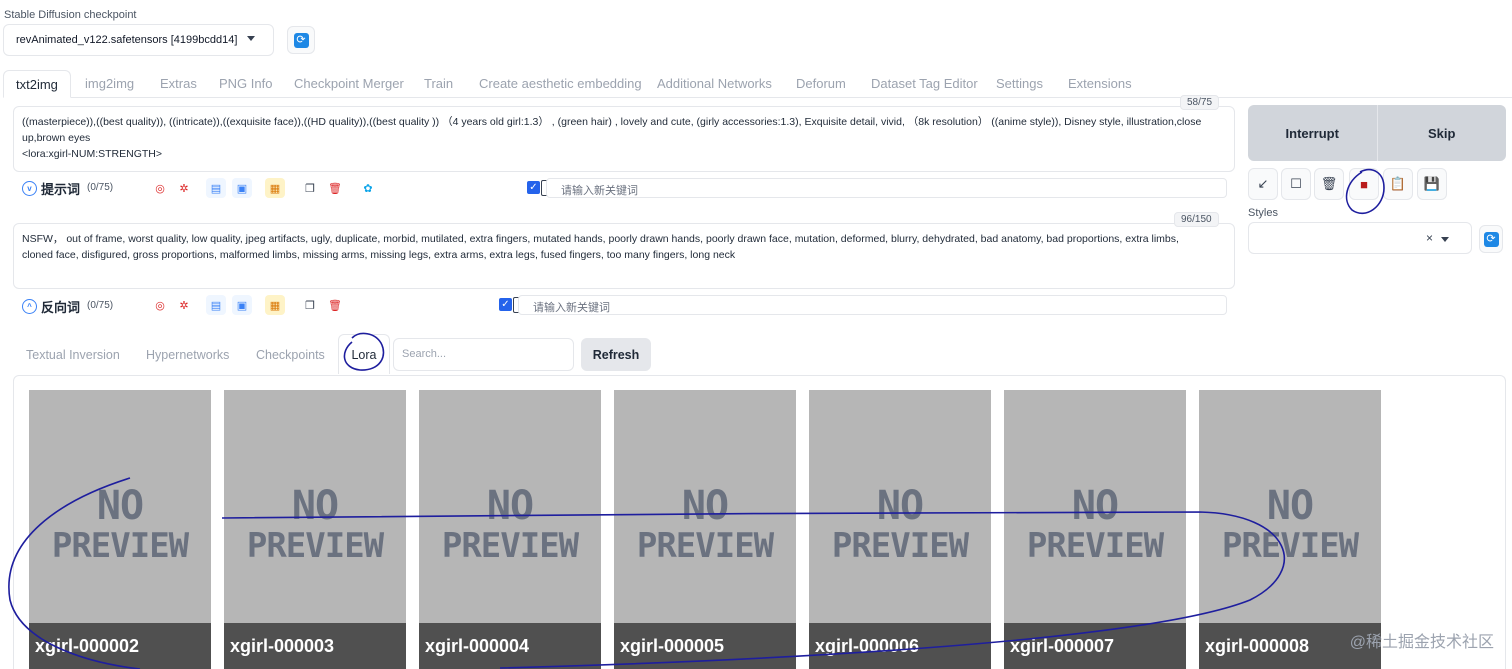  I want to click on interrupt-button: Interrupt, so click(1312, 133).